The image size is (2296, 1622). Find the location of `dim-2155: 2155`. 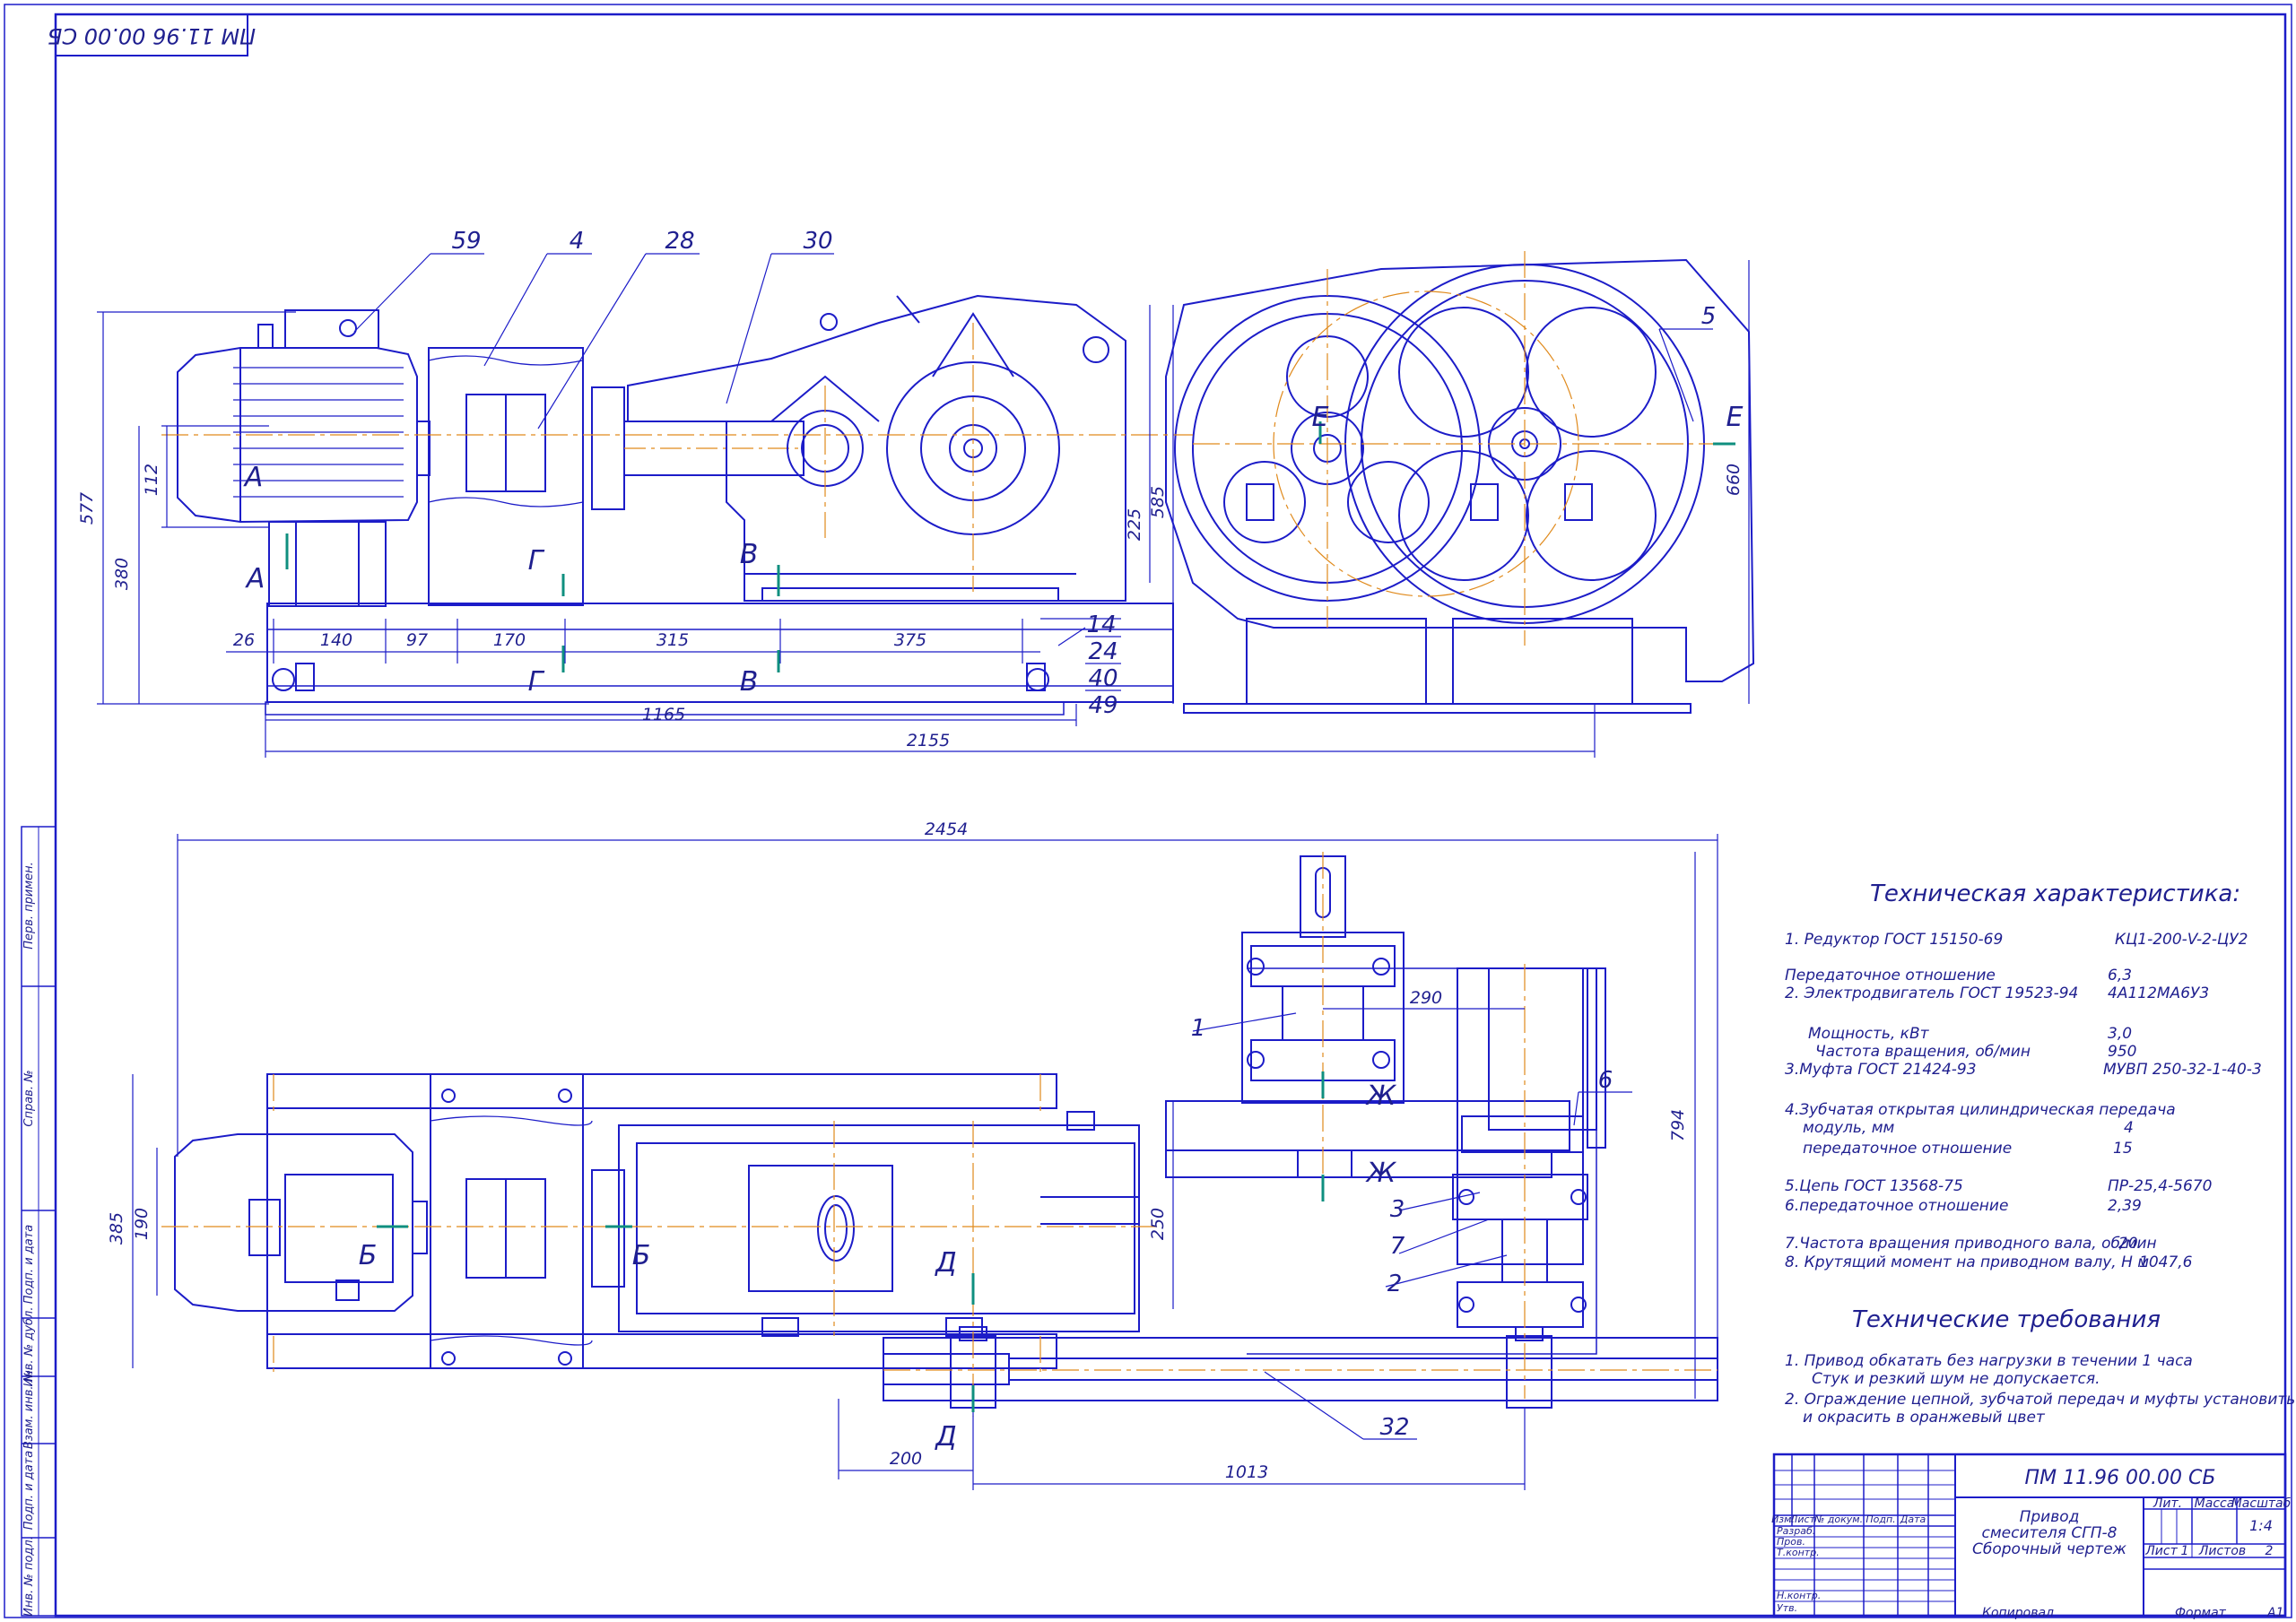

dim-2155: 2155 is located at coordinates (928, 740).